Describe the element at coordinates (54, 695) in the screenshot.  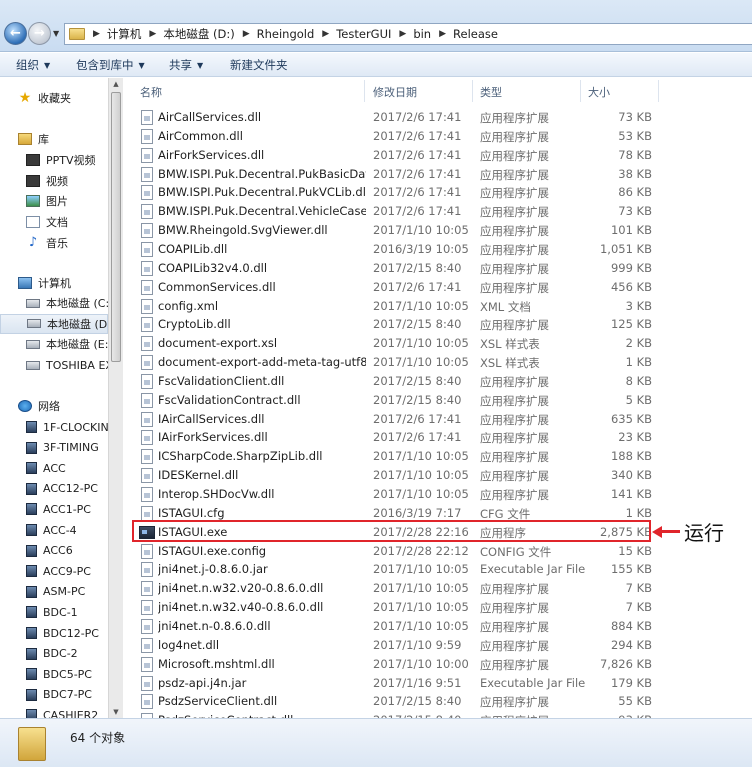
I see `nav-item: BDC7-PC` at that location.